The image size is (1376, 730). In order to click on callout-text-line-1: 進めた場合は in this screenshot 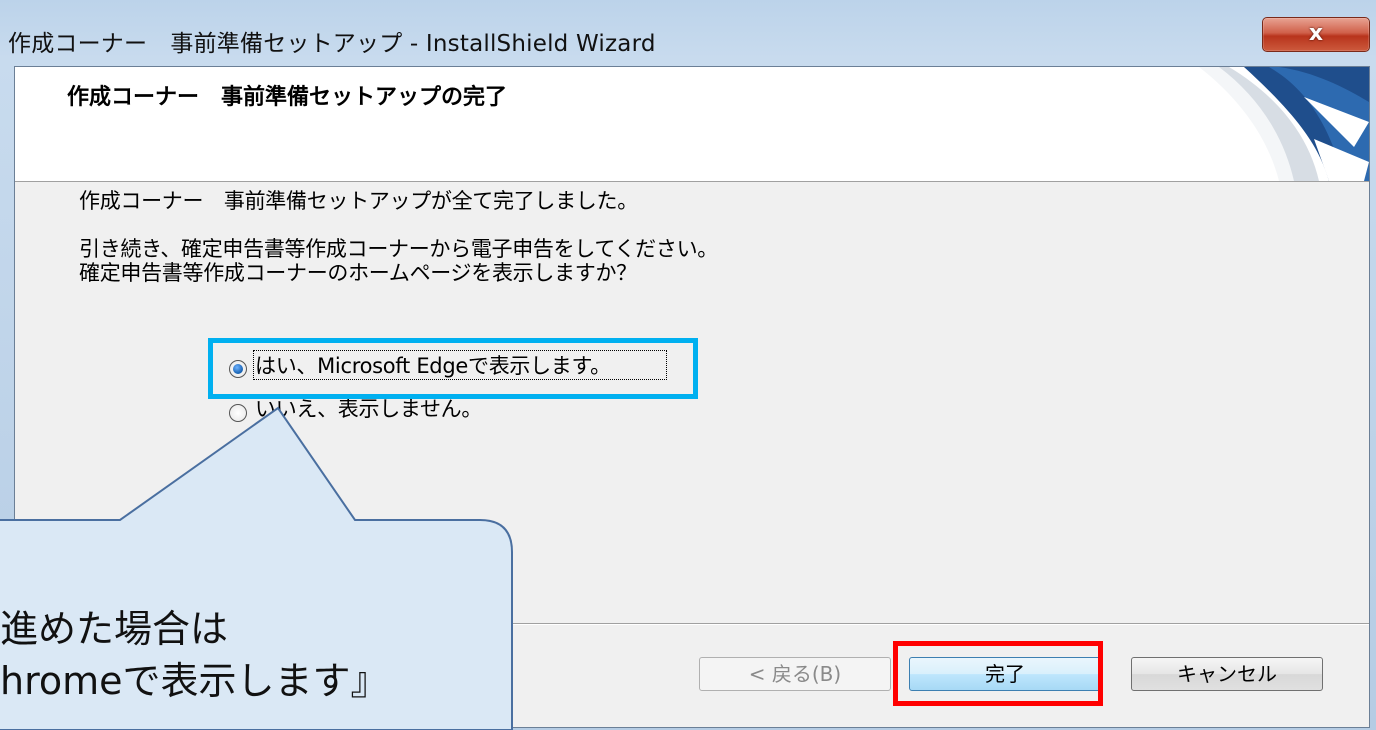, I will do `click(114, 629)`.